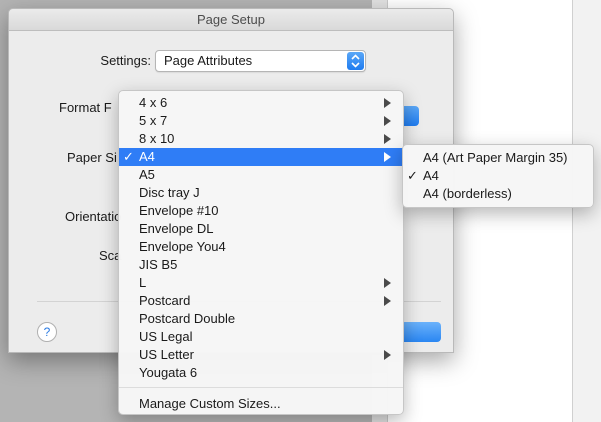  Describe the element at coordinates (261, 373) in the screenshot. I see `menu-item-yougata-6: Yougata 6` at that location.